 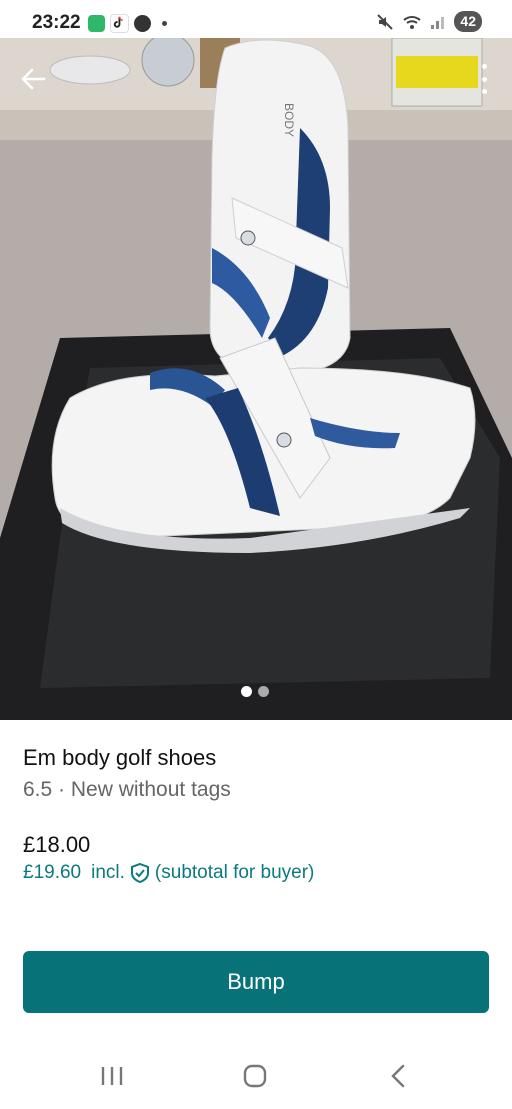 I want to click on listing-details: 6.5 · New without tags, so click(x=127, y=789).